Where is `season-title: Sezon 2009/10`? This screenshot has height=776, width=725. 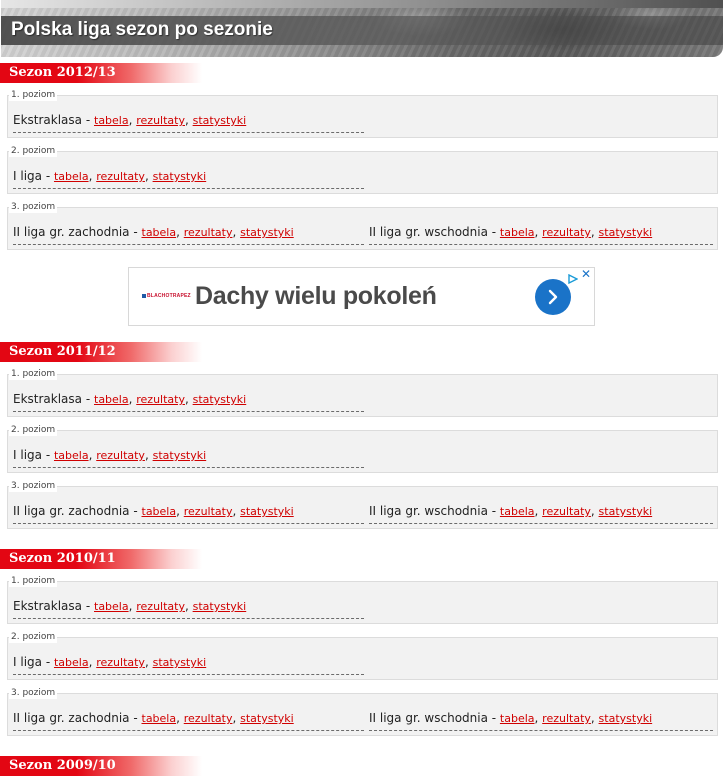 season-title: Sezon 2009/10 is located at coordinates (101, 766).